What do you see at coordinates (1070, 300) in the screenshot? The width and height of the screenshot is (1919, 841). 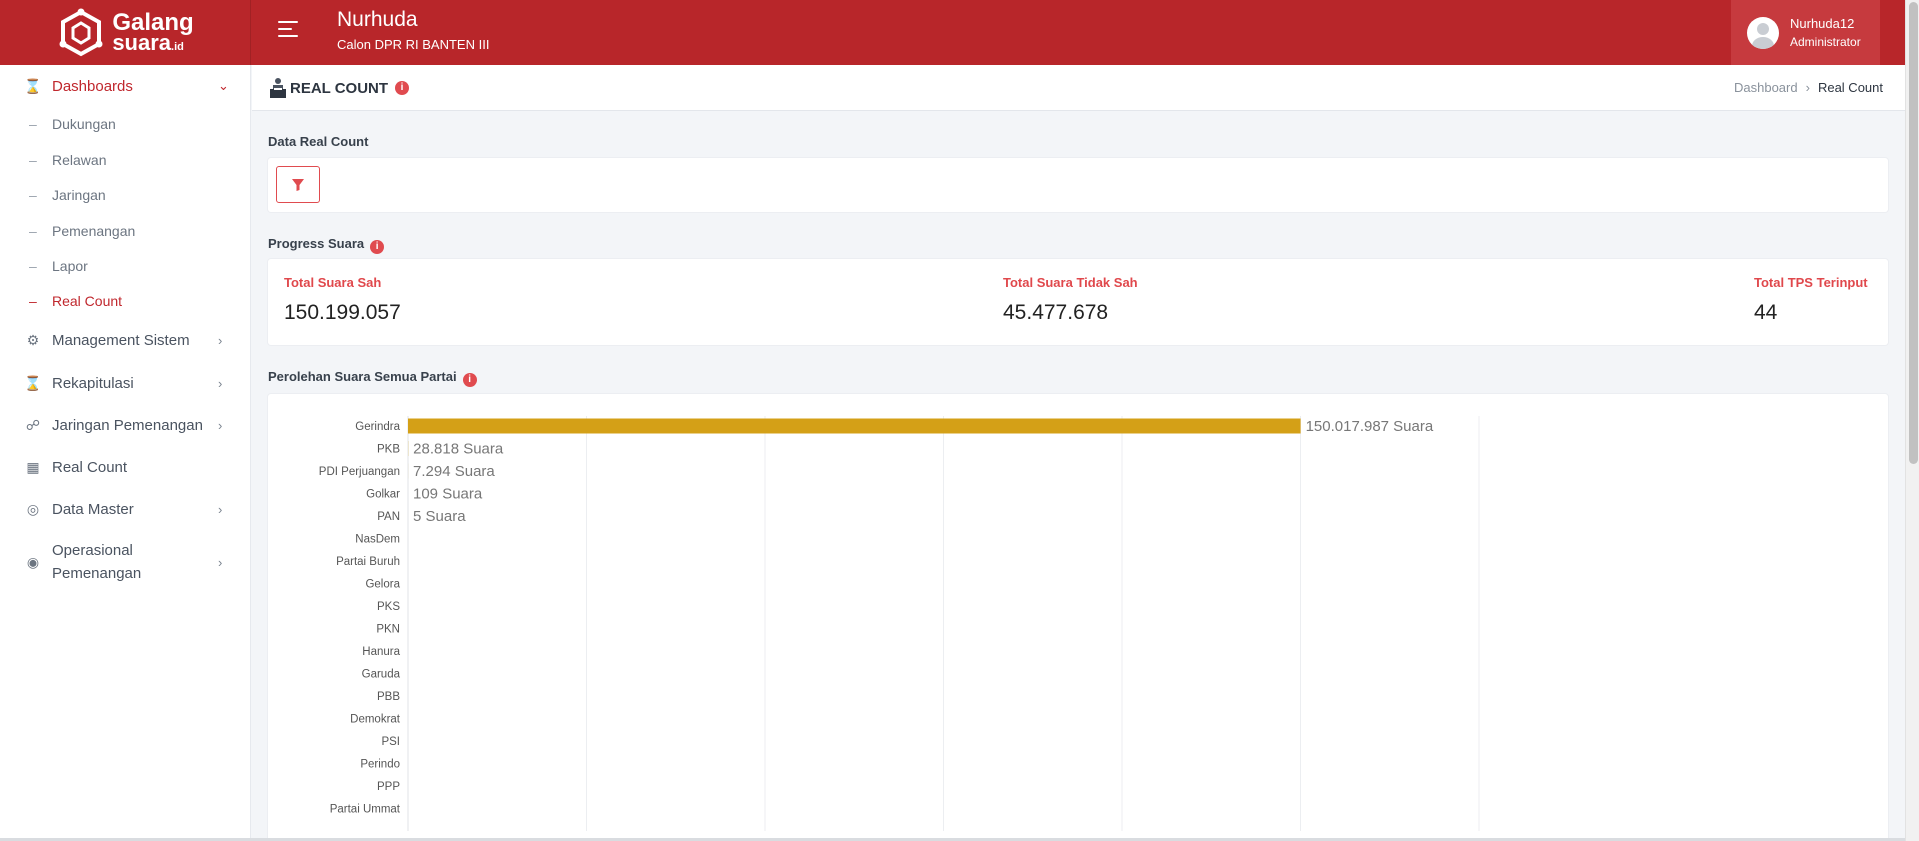 I see `stat-total-suara-tidak-sah: Total Suara Tidak Sah 45.477.678` at bounding box center [1070, 300].